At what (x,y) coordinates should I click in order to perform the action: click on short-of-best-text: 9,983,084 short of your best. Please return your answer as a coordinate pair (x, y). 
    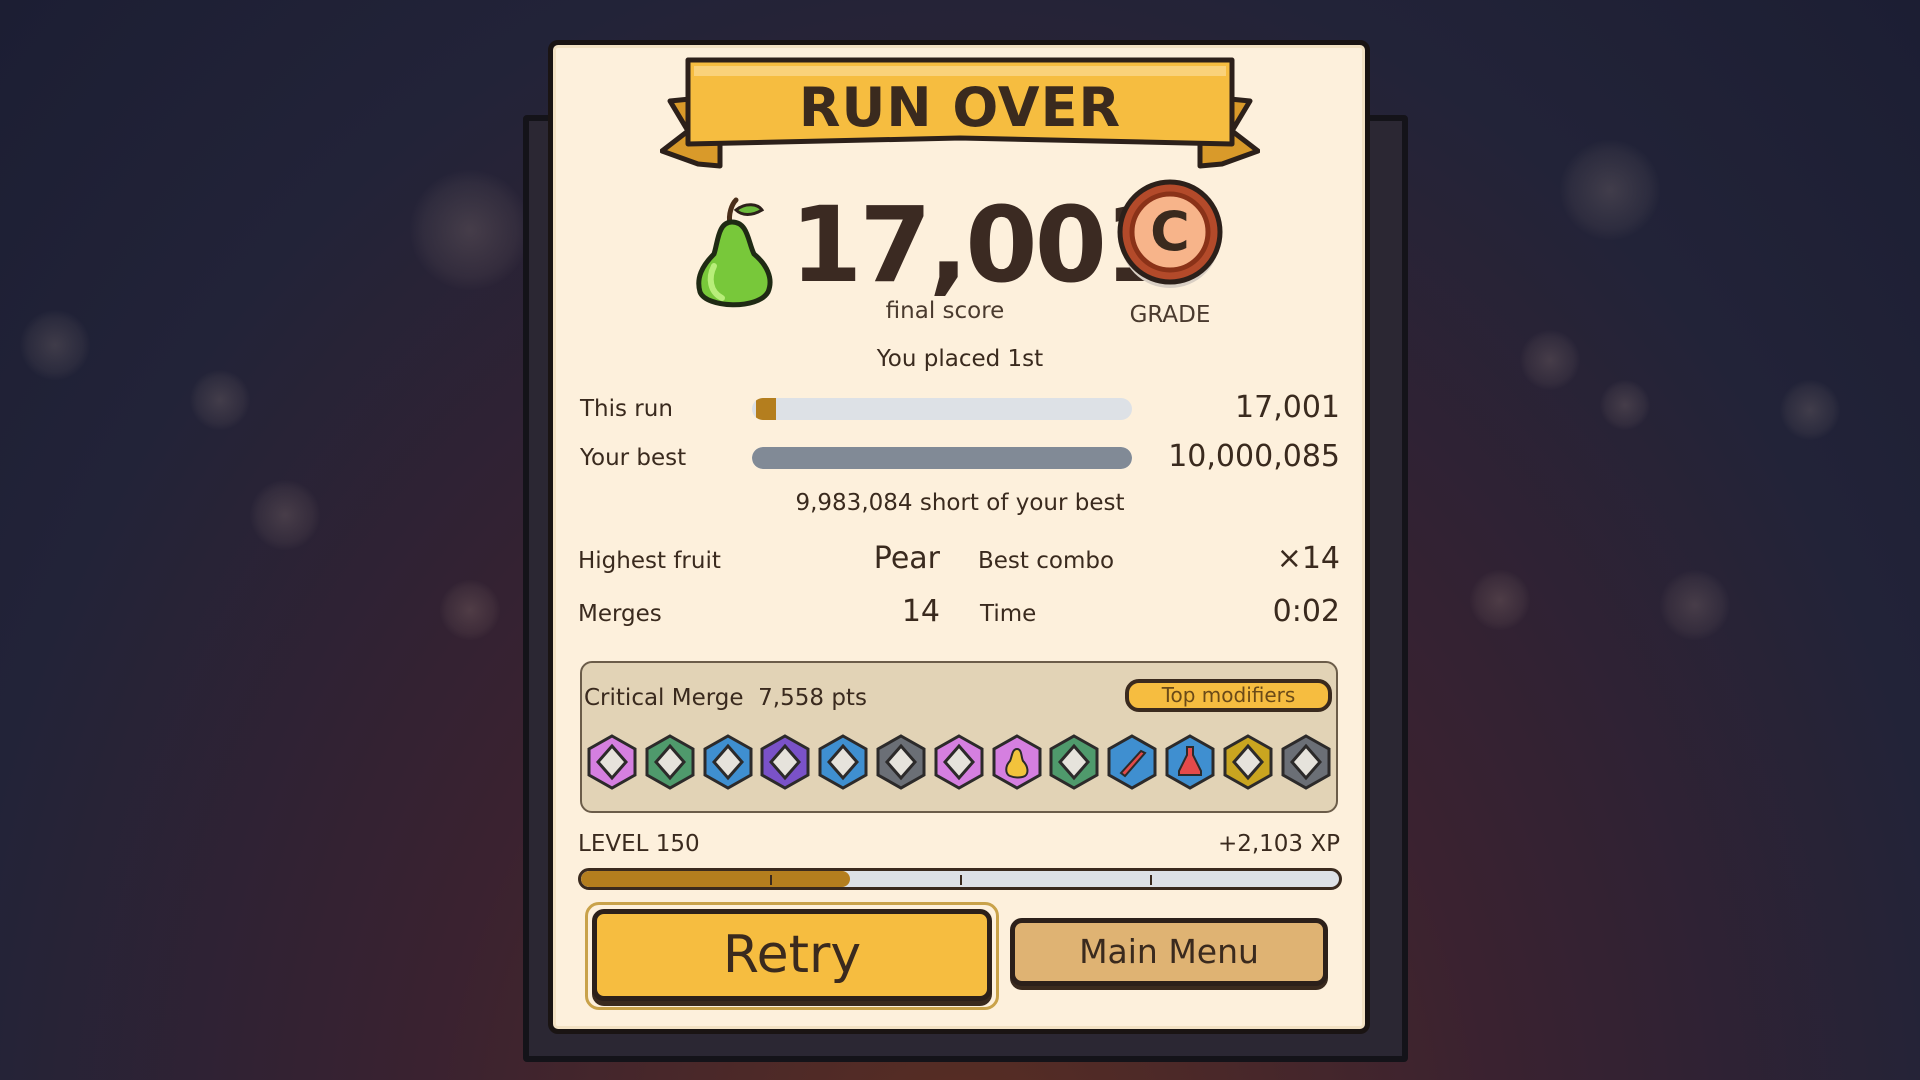
    Looking at the image, I should click on (960, 503).